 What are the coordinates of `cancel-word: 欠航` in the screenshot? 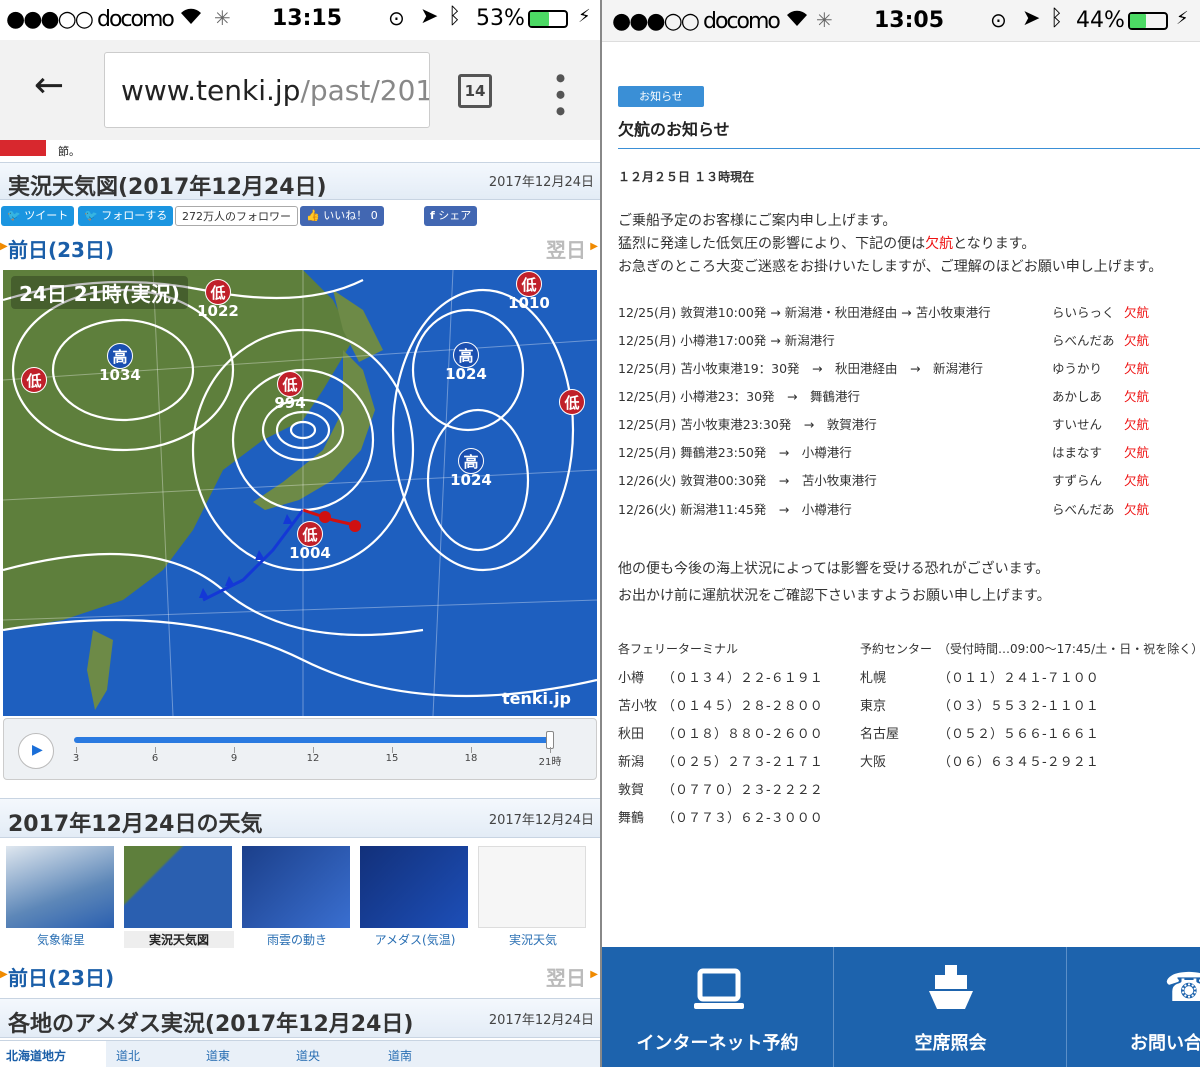 It's located at (939, 244).